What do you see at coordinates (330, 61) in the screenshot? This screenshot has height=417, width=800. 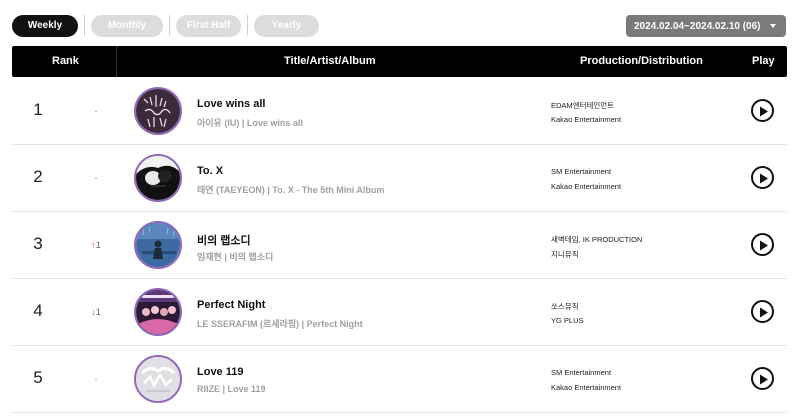 I see `column-header-title: Title/Artist/Album` at bounding box center [330, 61].